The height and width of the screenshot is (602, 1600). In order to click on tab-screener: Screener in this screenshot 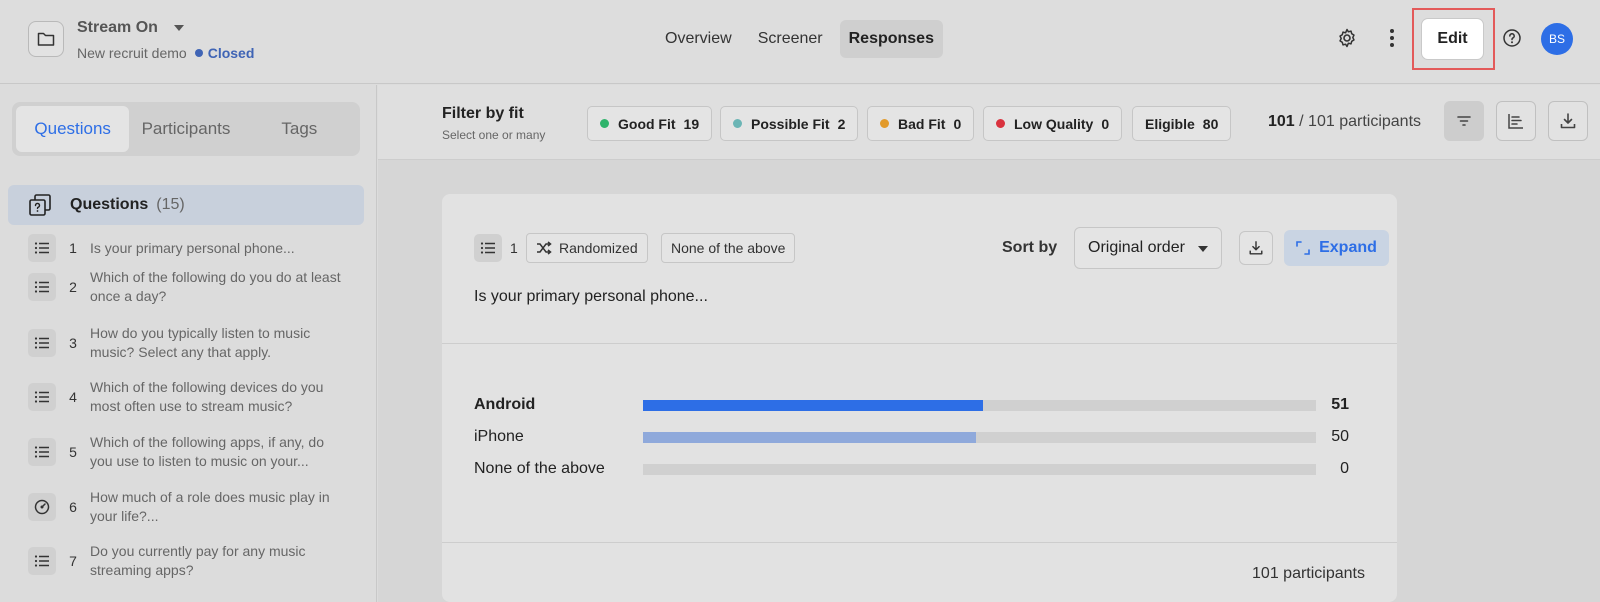, I will do `click(790, 39)`.